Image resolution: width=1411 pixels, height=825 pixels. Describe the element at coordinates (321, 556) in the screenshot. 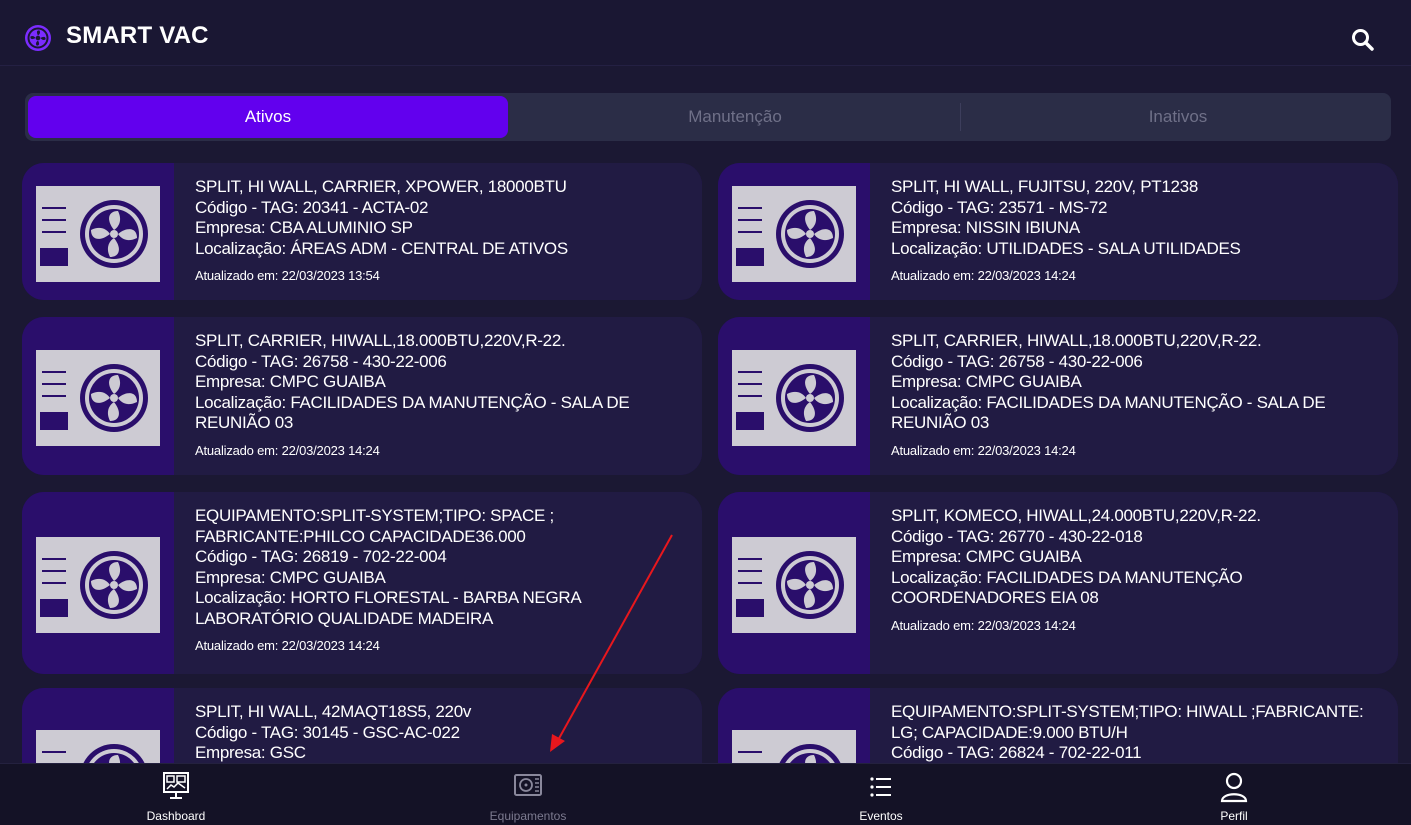

I see `card-detail-line: Código - TAG: 26819 - 702-22-004` at that location.